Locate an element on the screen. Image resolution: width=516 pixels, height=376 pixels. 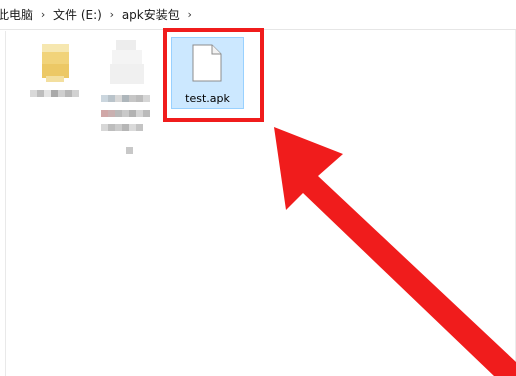
file-item-test-apk: test.apk is located at coordinates (207, 73).